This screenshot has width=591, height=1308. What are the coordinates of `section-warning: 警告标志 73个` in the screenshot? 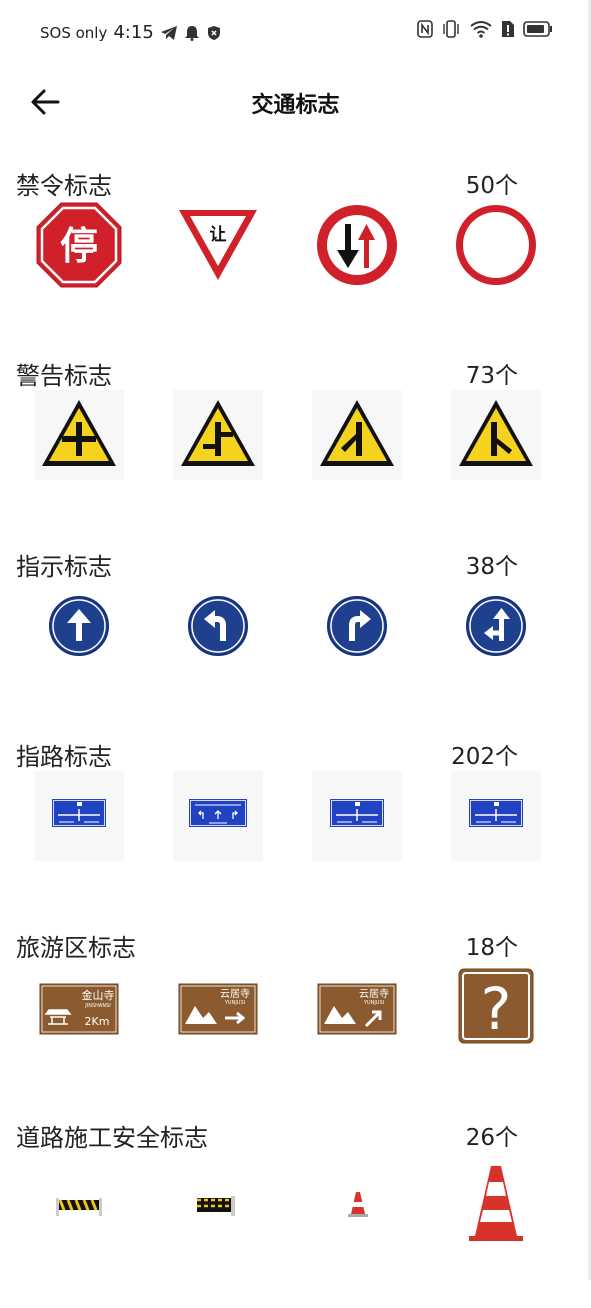 It's located at (295, 451).